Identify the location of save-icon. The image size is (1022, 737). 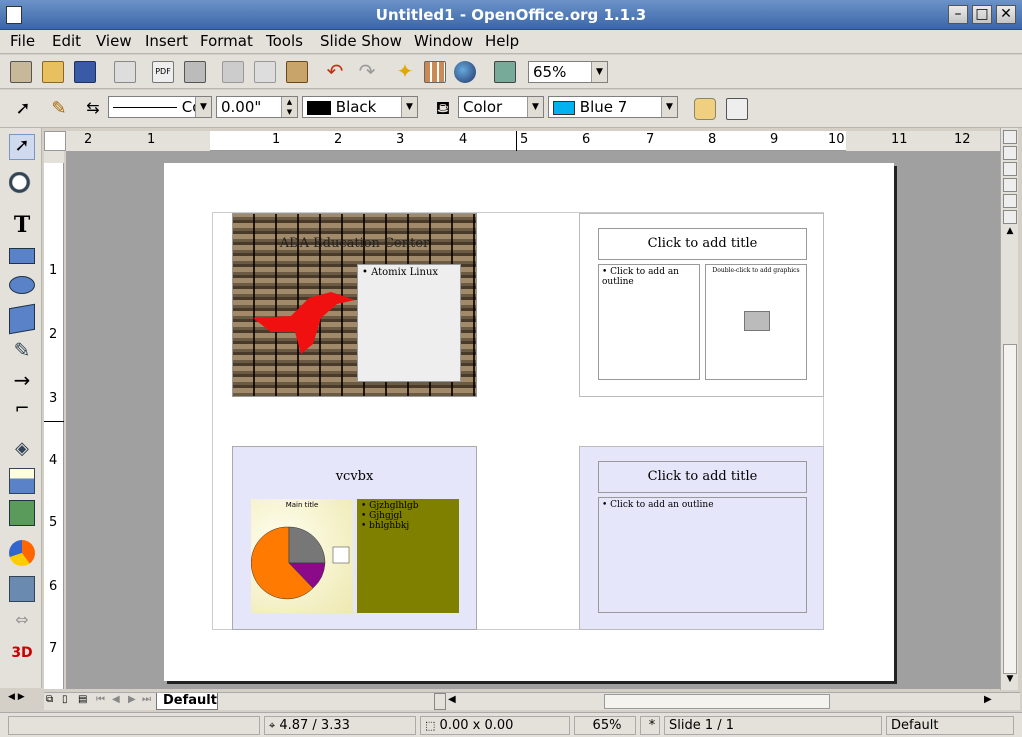
(85, 72).